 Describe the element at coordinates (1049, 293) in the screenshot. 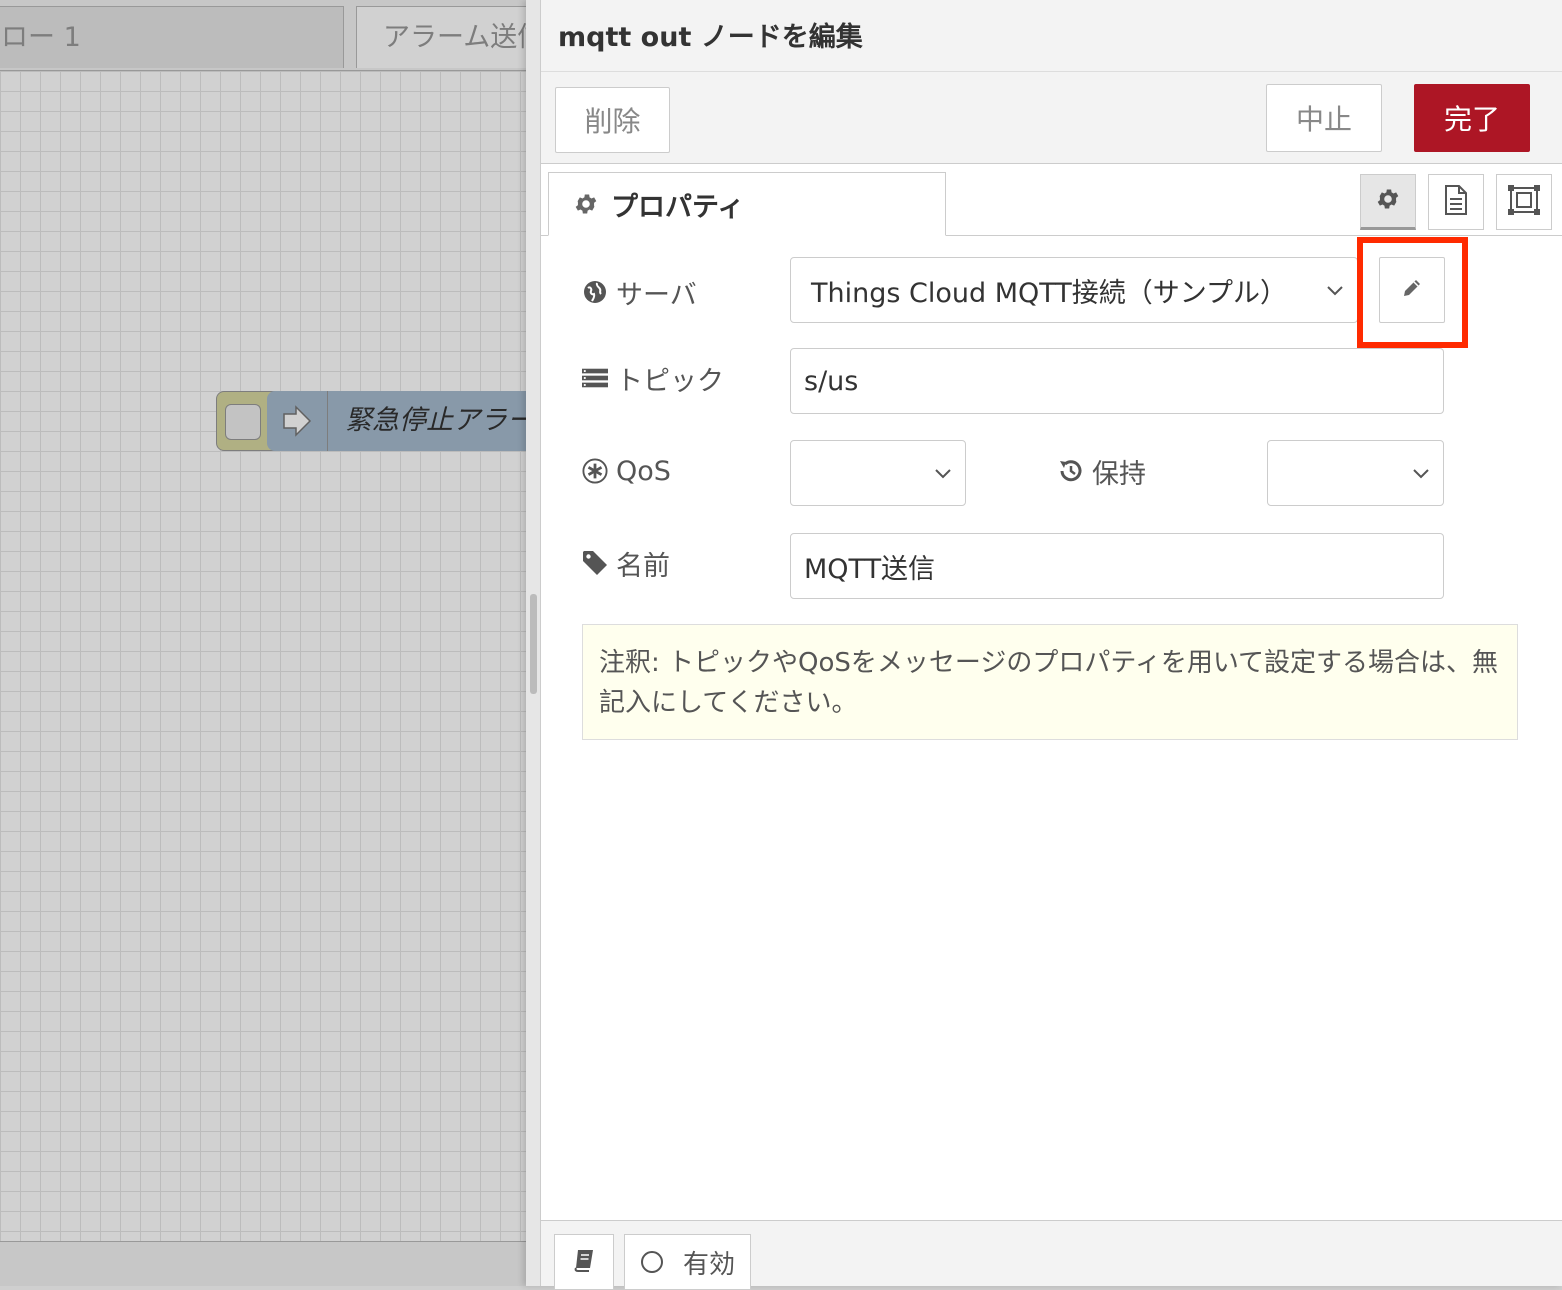

I see `server-select-value: Things Cloud MQTT接続（サンプル）` at that location.